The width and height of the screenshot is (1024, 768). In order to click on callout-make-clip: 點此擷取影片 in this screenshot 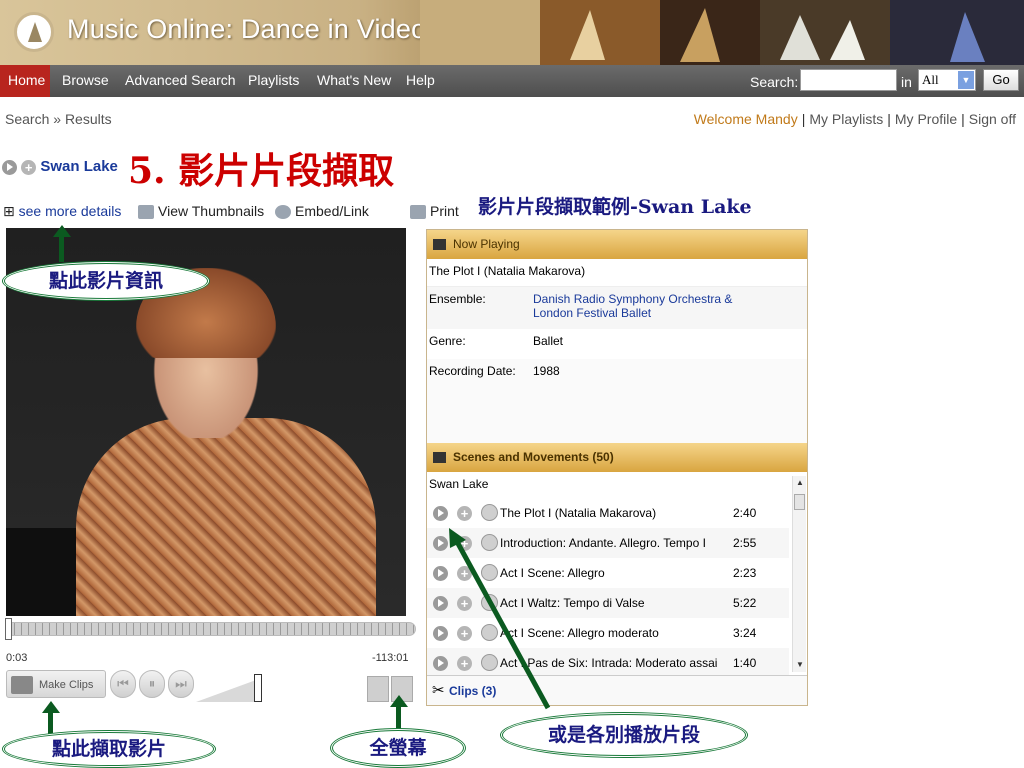, I will do `click(109, 749)`.